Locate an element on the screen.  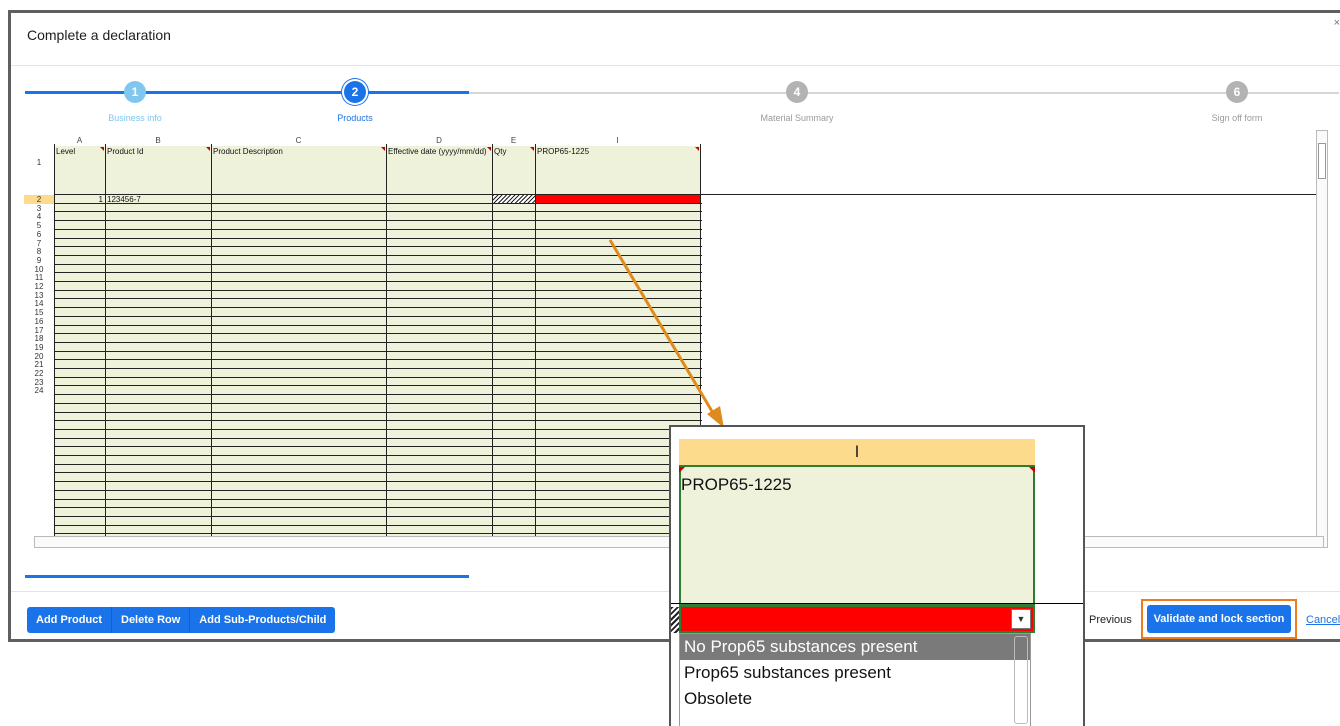
dropdown-scrollbar is located at coordinates (1021, 680).